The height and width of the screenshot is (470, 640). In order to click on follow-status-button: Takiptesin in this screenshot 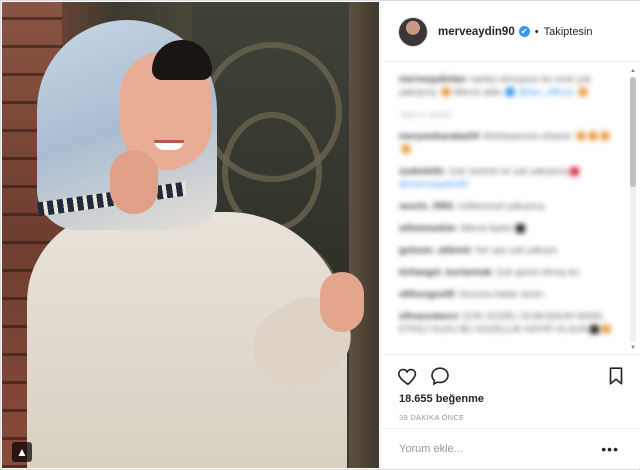, I will do `click(568, 32)`.